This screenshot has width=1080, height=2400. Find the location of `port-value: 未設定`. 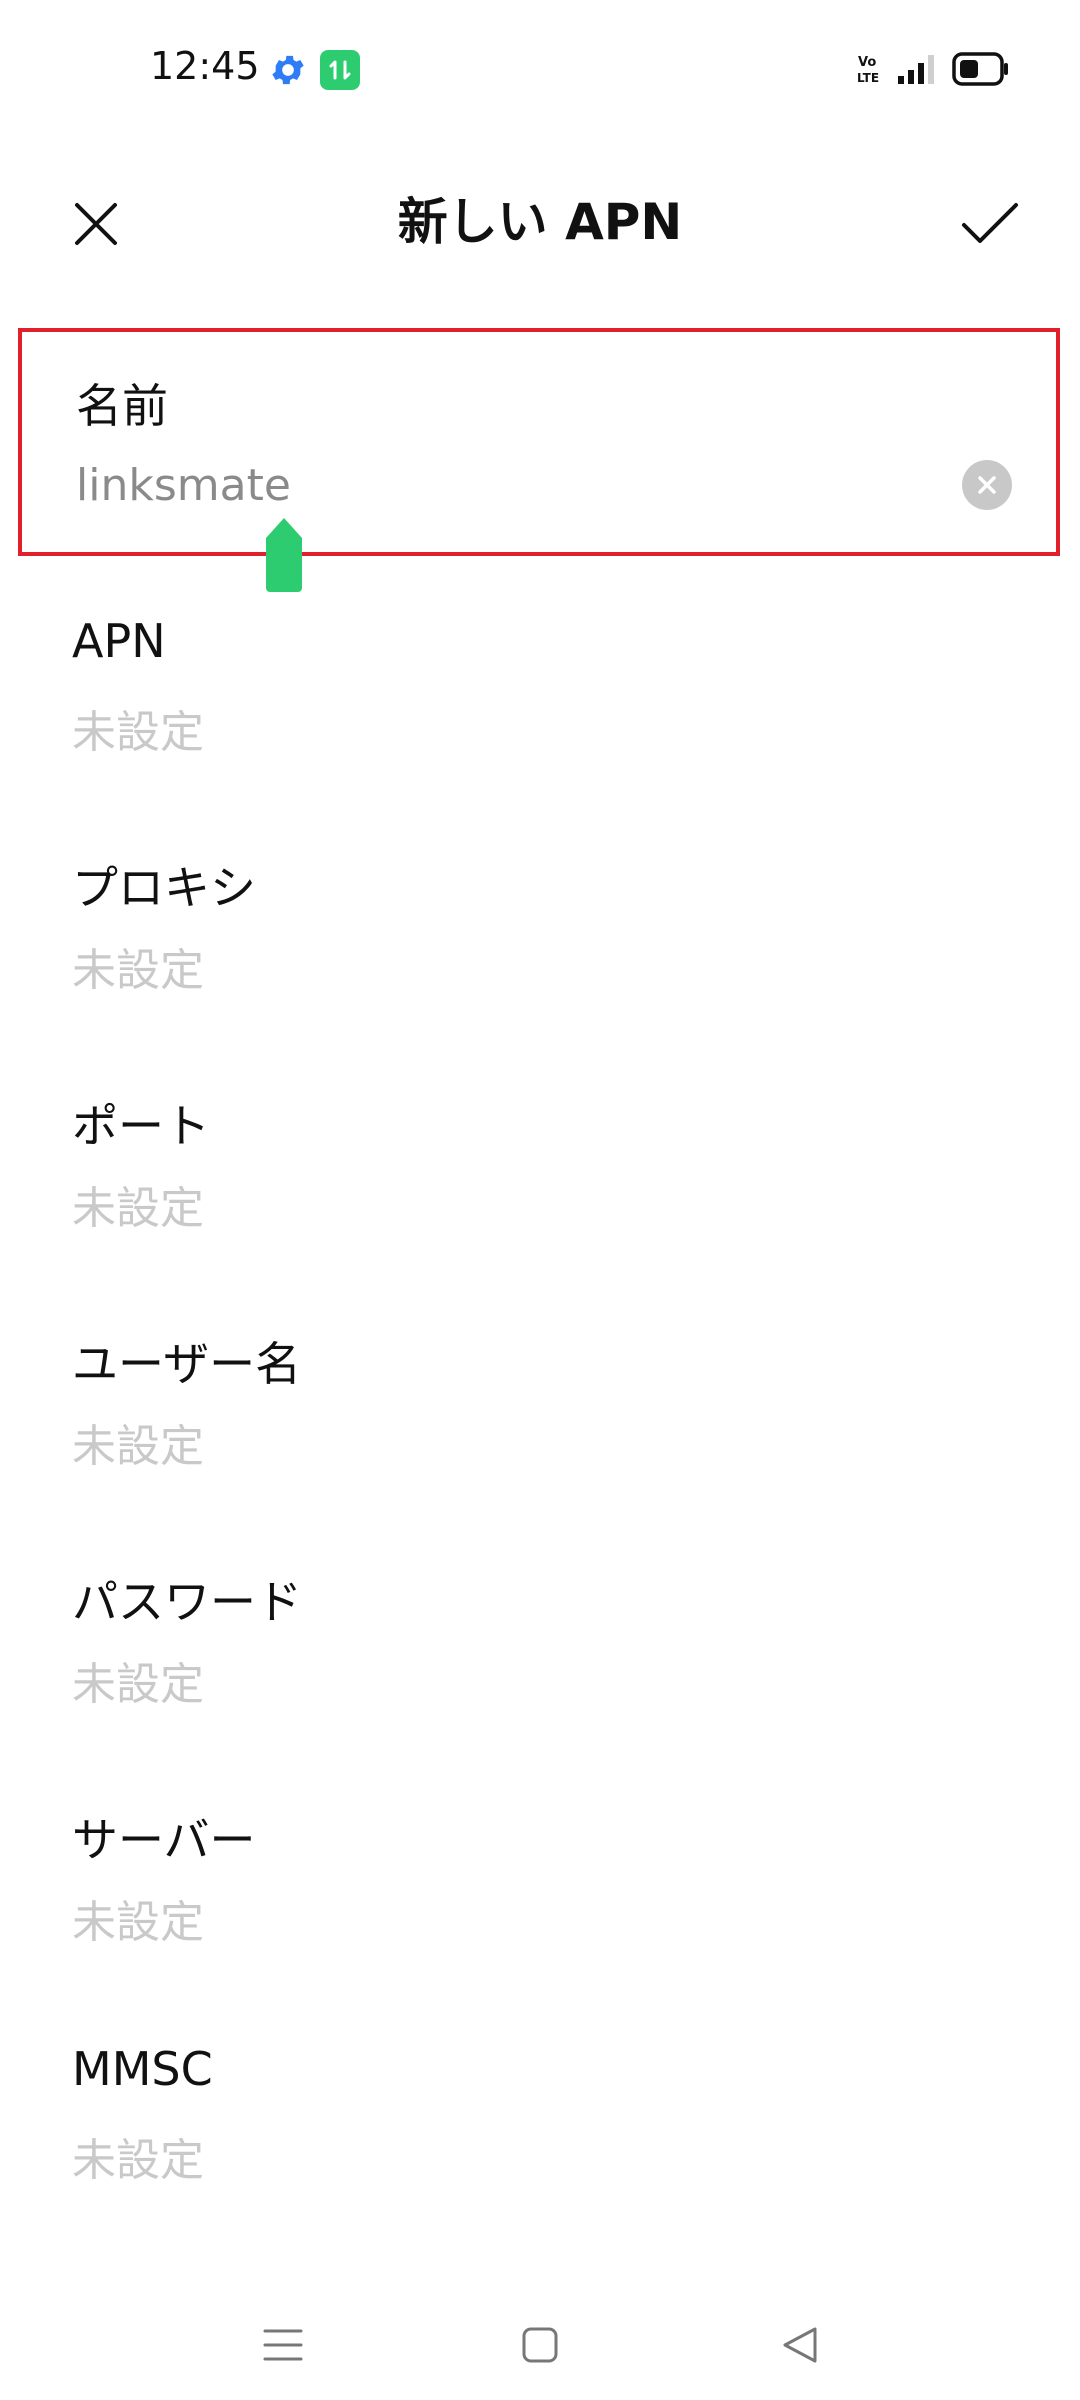

port-value: 未設定 is located at coordinates (138, 1208).